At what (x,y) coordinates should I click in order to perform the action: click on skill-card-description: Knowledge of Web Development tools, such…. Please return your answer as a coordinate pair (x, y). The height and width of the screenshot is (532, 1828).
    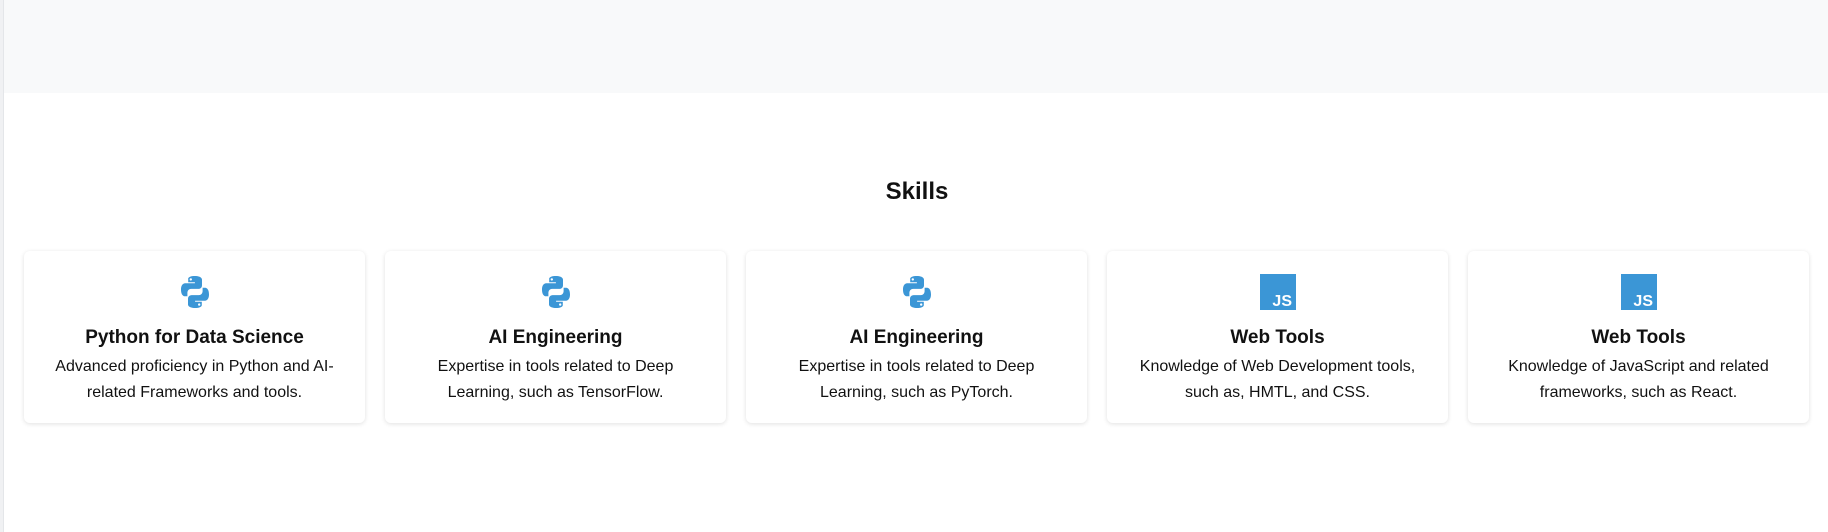
    Looking at the image, I should click on (1277, 379).